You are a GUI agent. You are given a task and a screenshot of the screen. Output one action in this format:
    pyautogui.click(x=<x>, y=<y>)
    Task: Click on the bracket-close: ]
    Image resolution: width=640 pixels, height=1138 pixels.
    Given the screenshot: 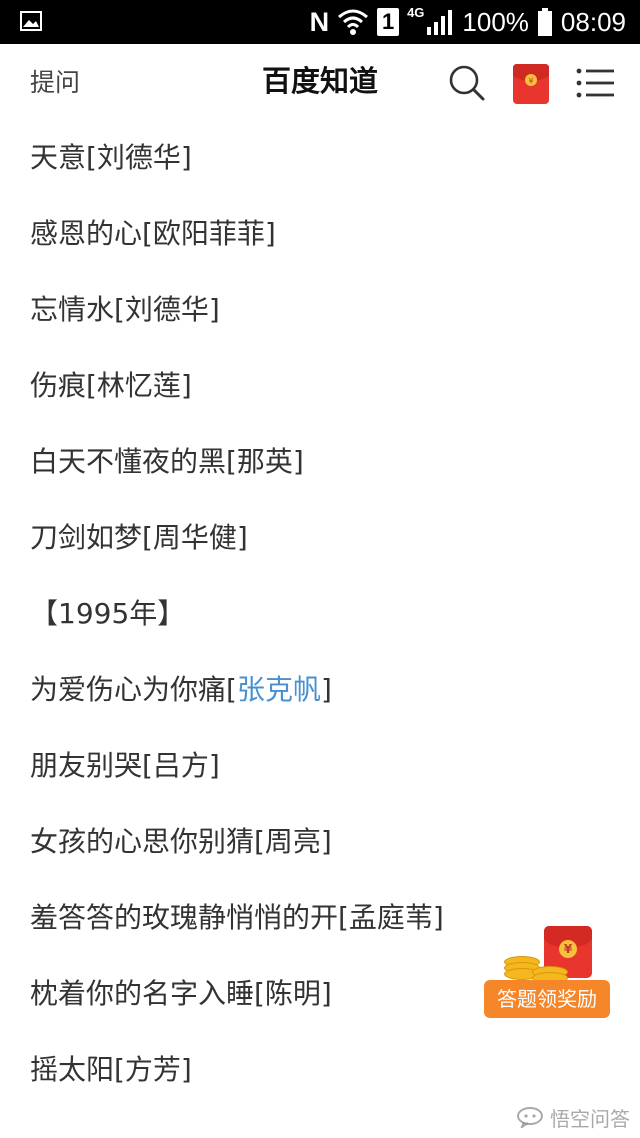 What is the action you would take?
    pyautogui.click(x=326, y=689)
    